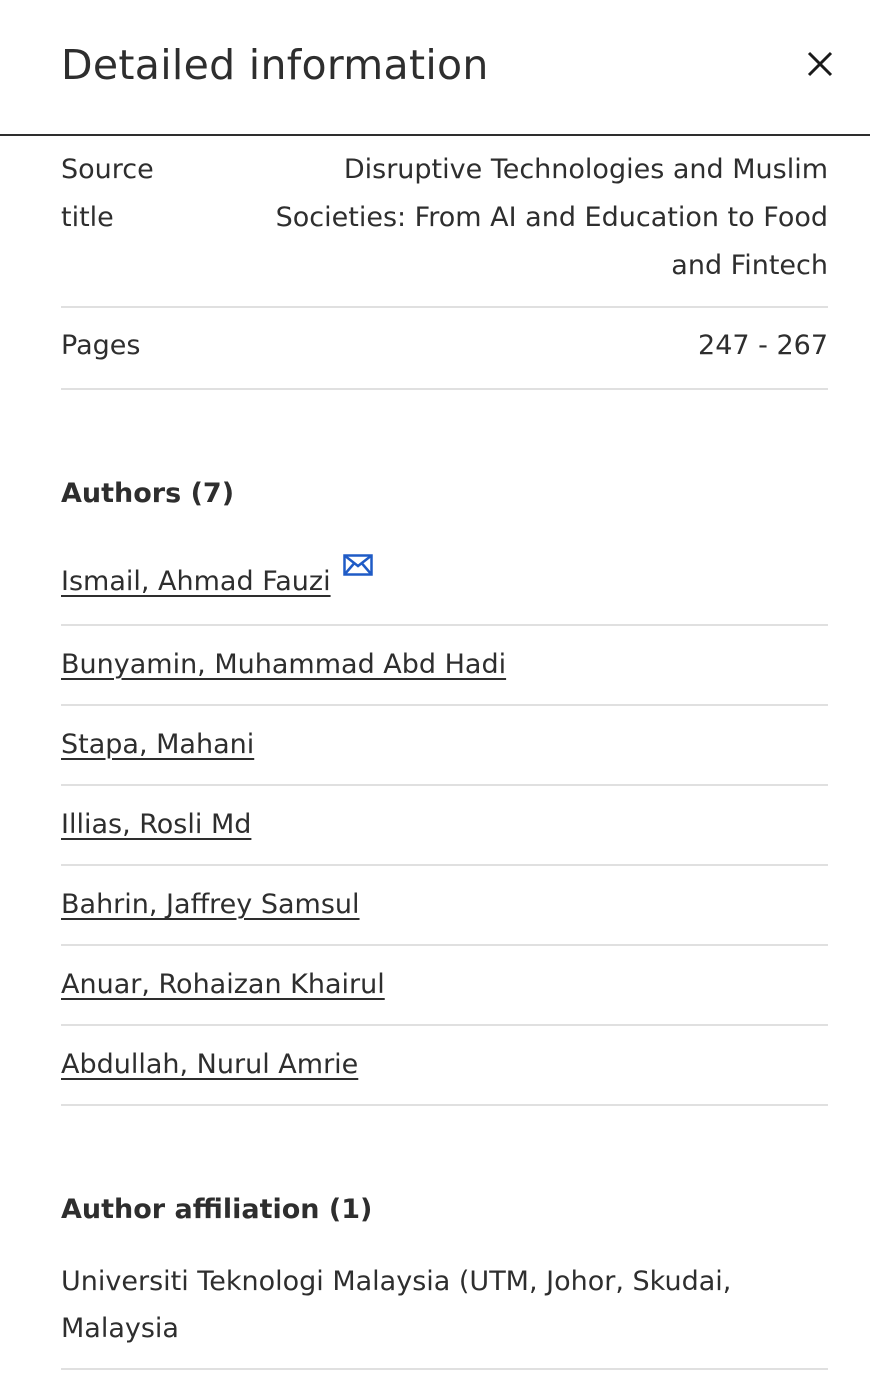  What do you see at coordinates (444, 906) in the screenshot?
I see `list-item: Bahrin, Jaffrey Samsul` at bounding box center [444, 906].